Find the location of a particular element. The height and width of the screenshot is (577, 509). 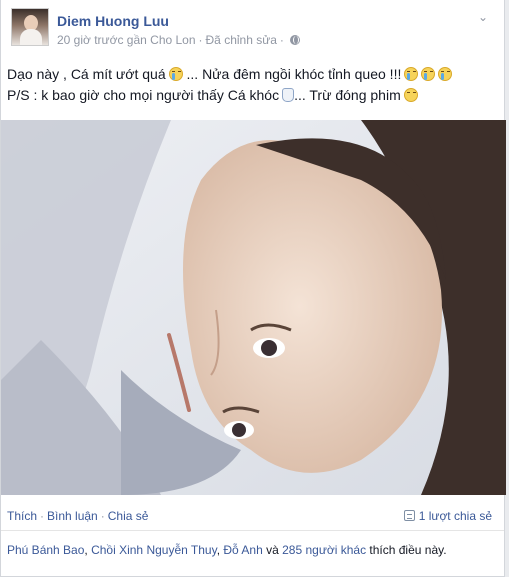

edited-label: Đã chỉnh sửa is located at coordinates (241, 40).